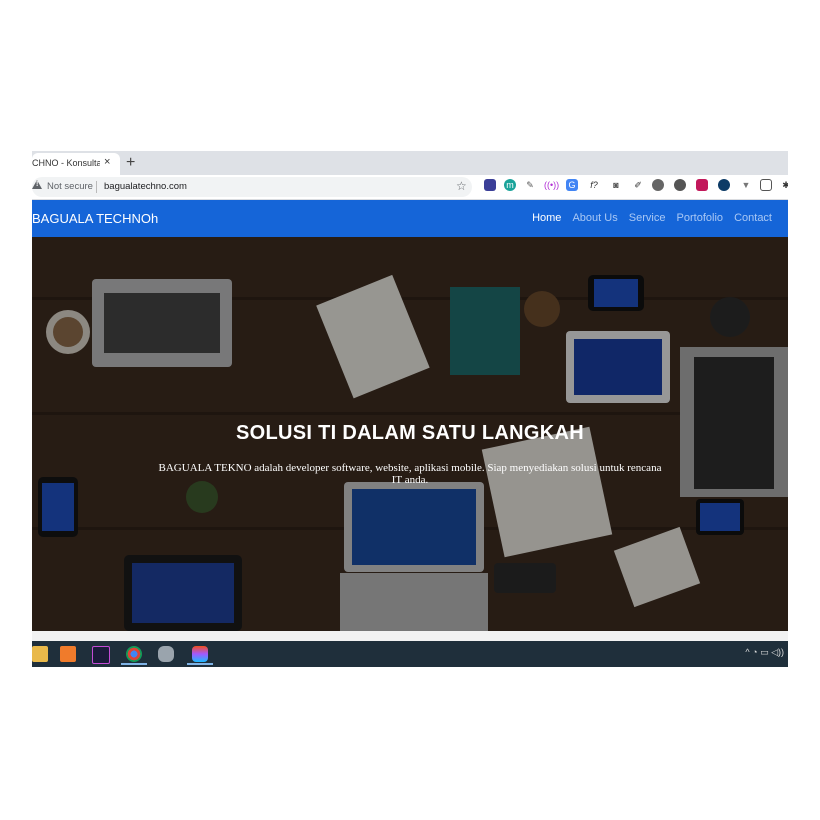 The height and width of the screenshot is (820, 820). Describe the element at coordinates (145, 186) in the screenshot. I see `url-text: bagualatechno.com` at that location.